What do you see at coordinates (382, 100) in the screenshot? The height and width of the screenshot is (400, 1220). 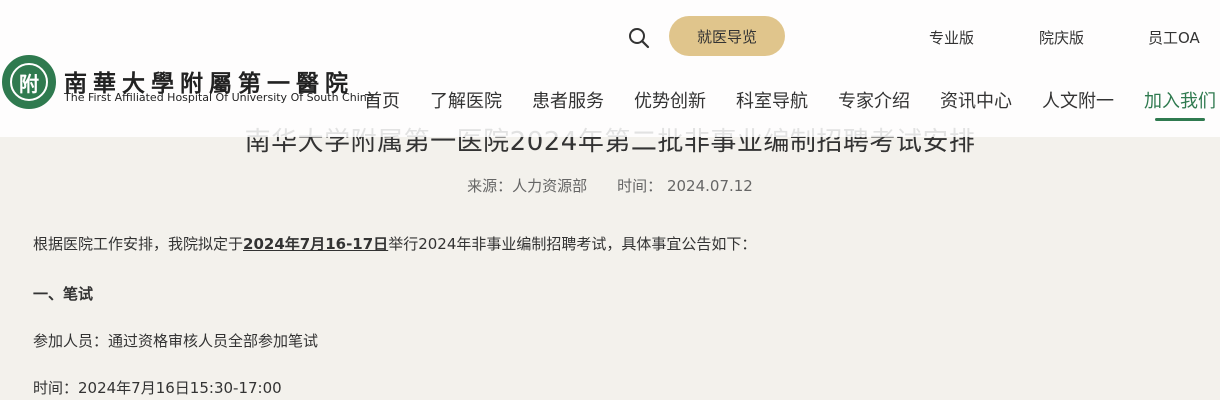 I see `nav-home: 首页` at bounding box center [382, 100].